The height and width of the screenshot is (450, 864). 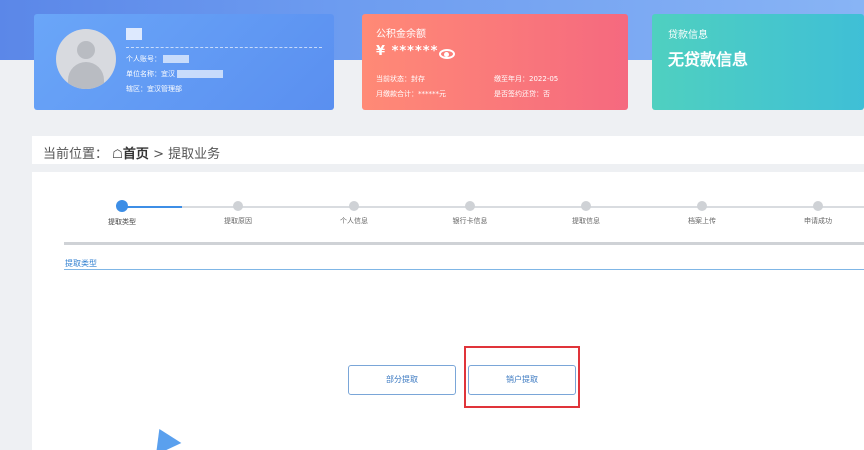 I want to click on district-label: 辖区：宜汉管理部, so click(x=154, y=89).